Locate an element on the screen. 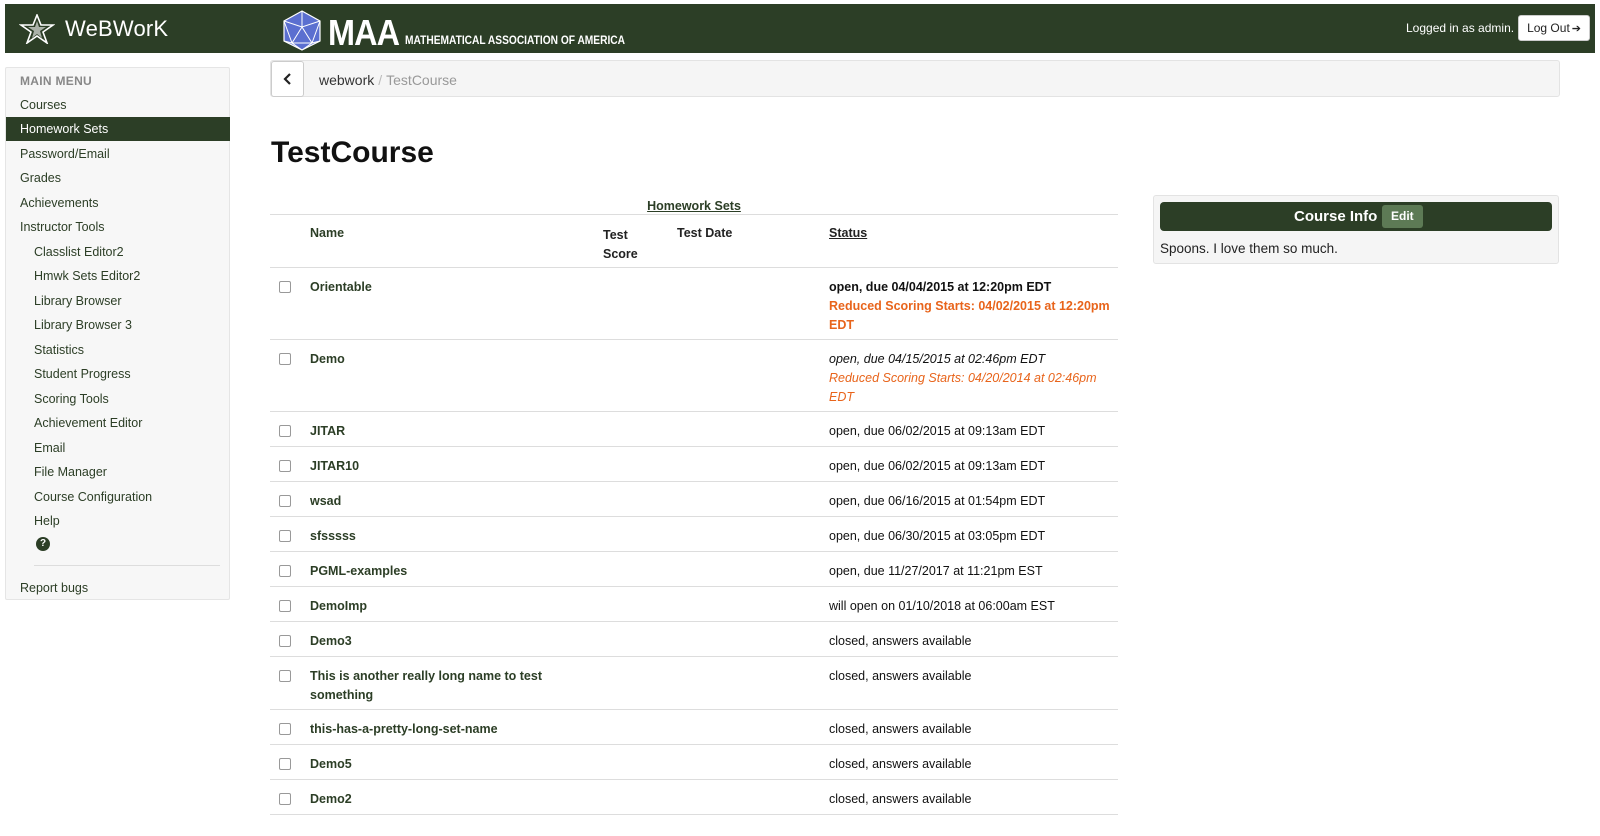 The width and height of the screenshot is (1600, 836). breadcrumb-trail: webwork / TestCourse is located at coordinates (388, 80).